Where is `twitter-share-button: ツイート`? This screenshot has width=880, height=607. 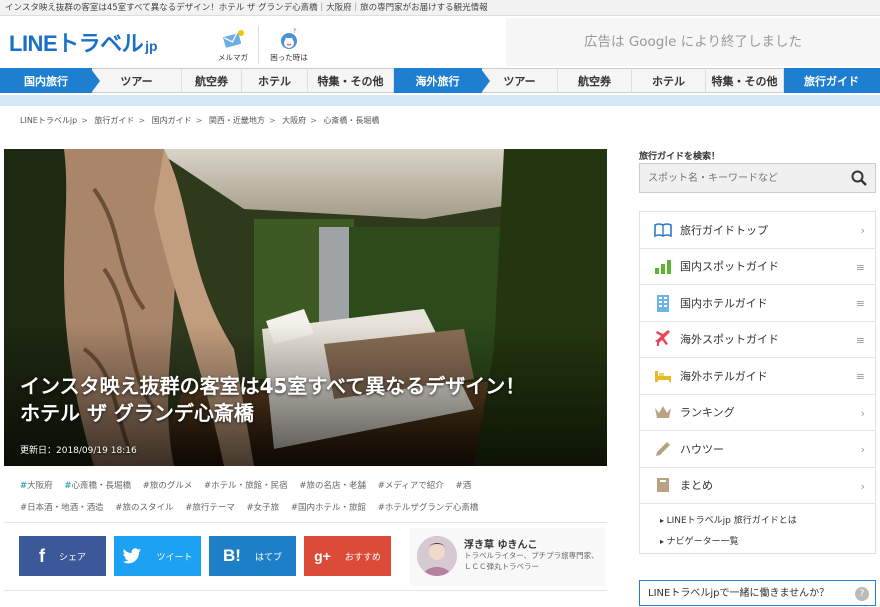
twitter-share-button: ツイート is located at coordinates (157, 556).